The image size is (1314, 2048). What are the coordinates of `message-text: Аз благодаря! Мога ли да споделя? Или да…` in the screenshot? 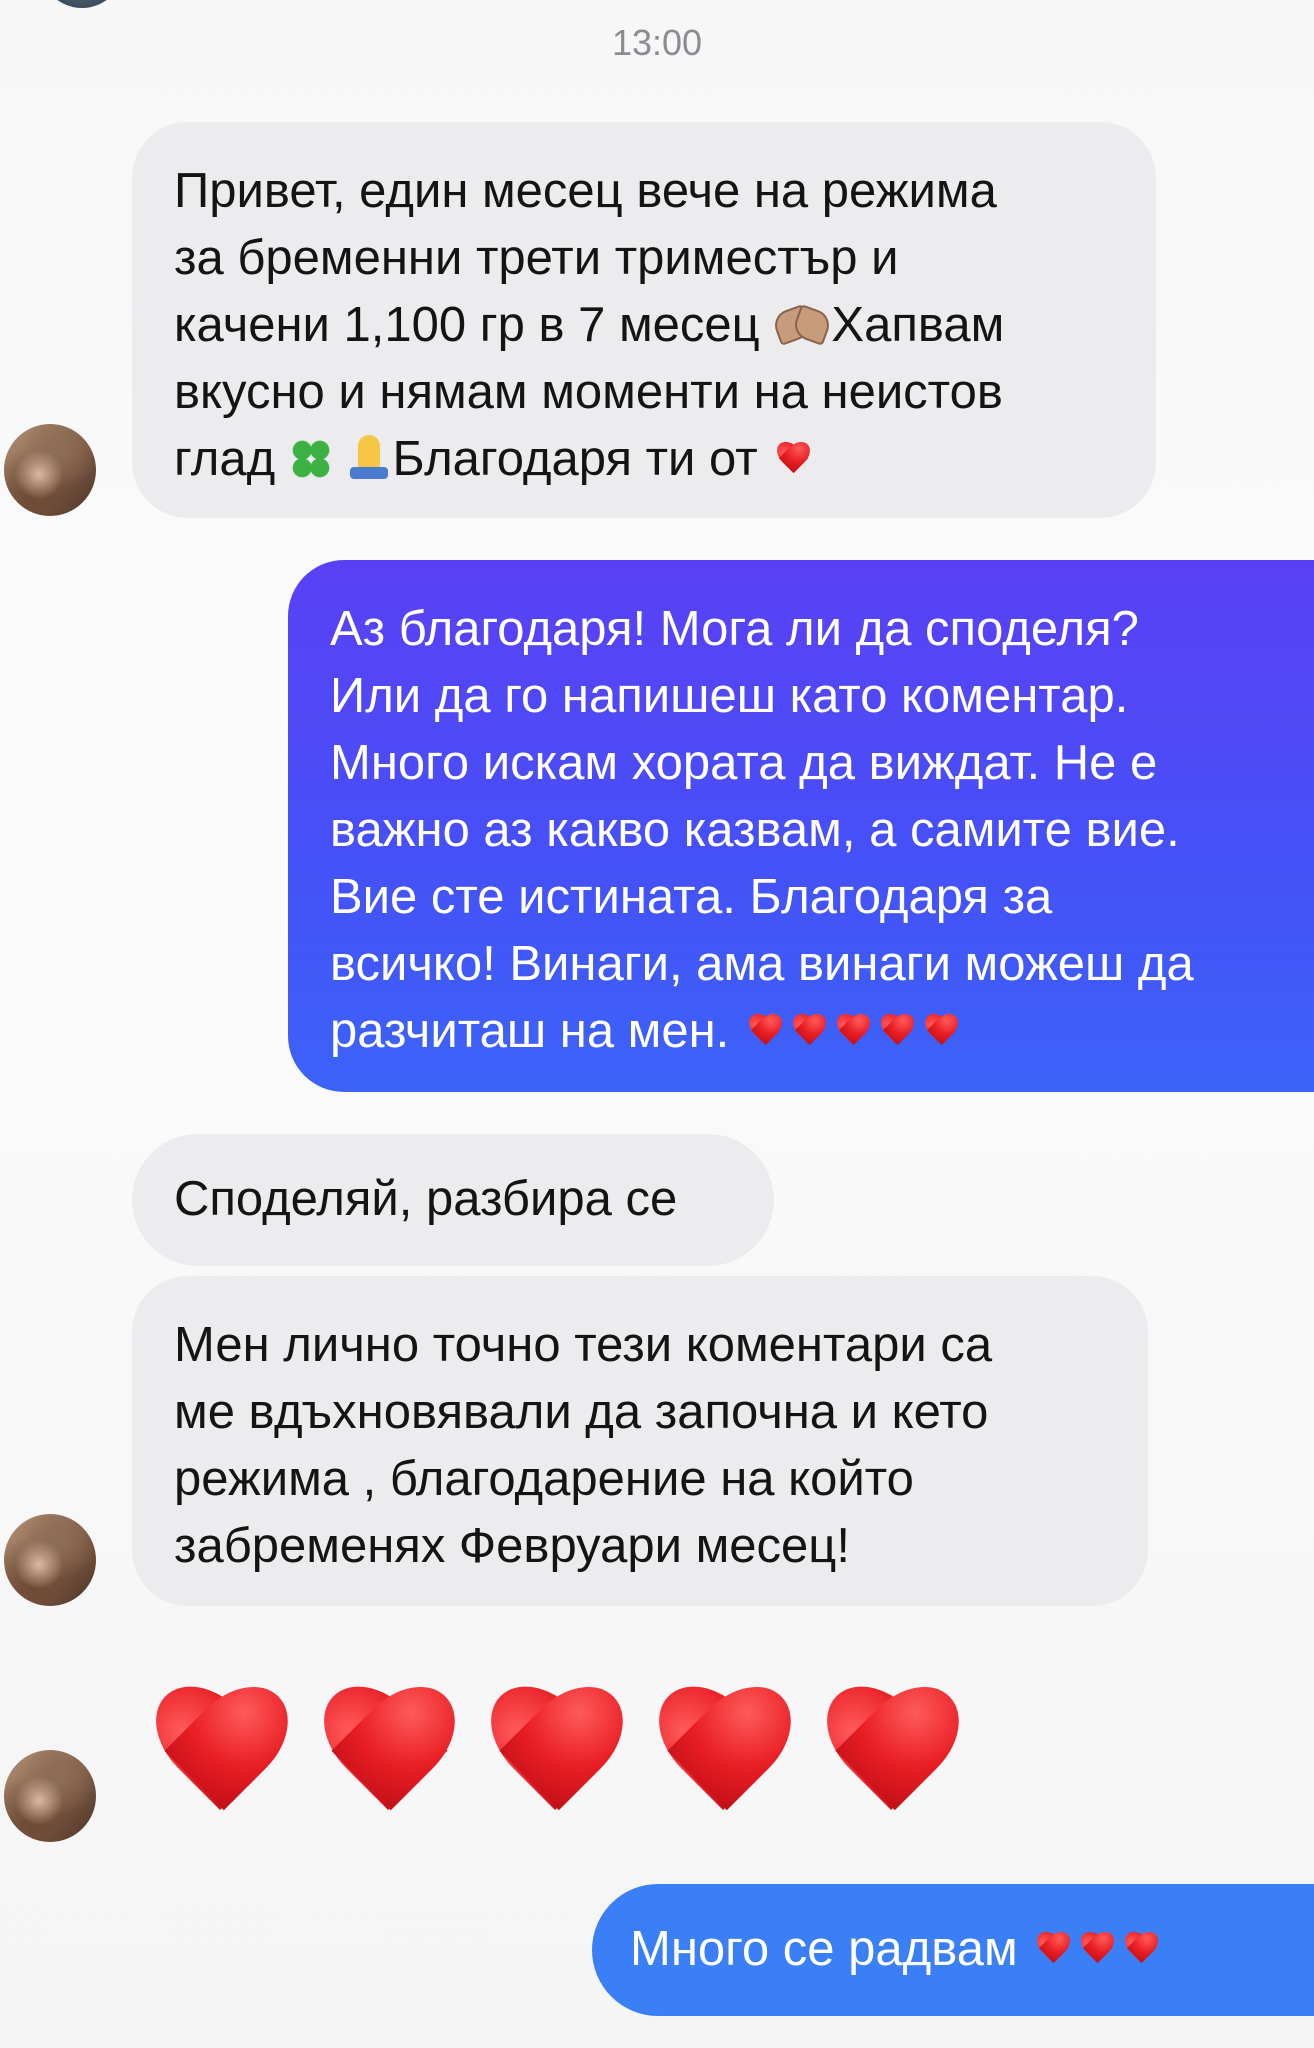 It's located at (762, 830).